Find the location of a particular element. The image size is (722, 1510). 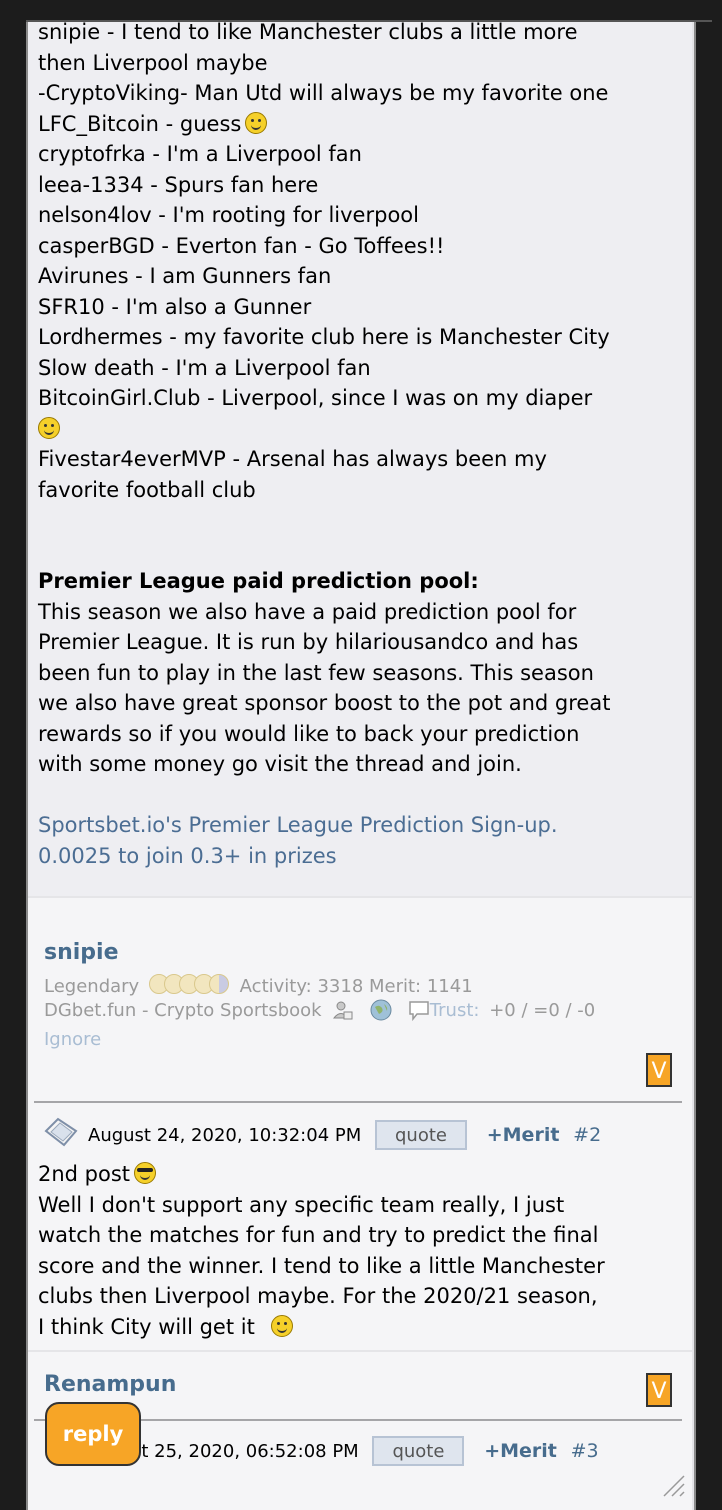

activity-merit: Activity: 3318 Merit: 1141 is located at coordinates (356, 986).